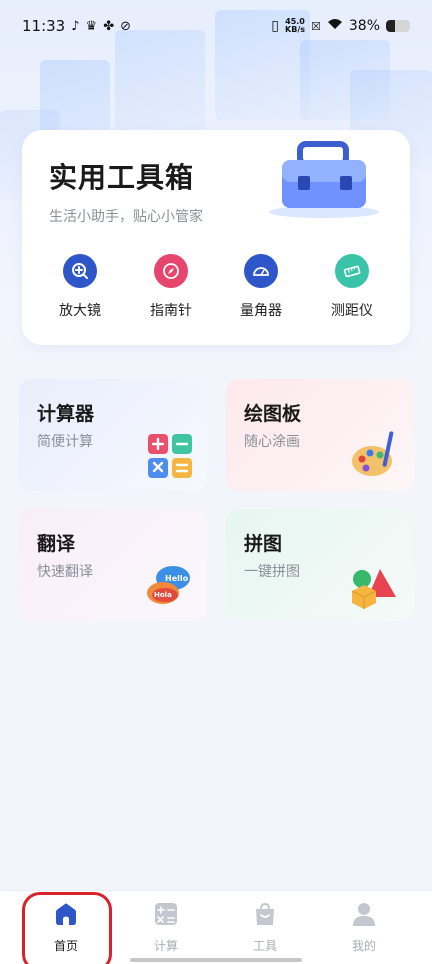 The width and height of the screenshot is (432, 964). Describe the element at coordinates (166, 927) in the screenshot. I see `tab-calculate: 计算` at that location.